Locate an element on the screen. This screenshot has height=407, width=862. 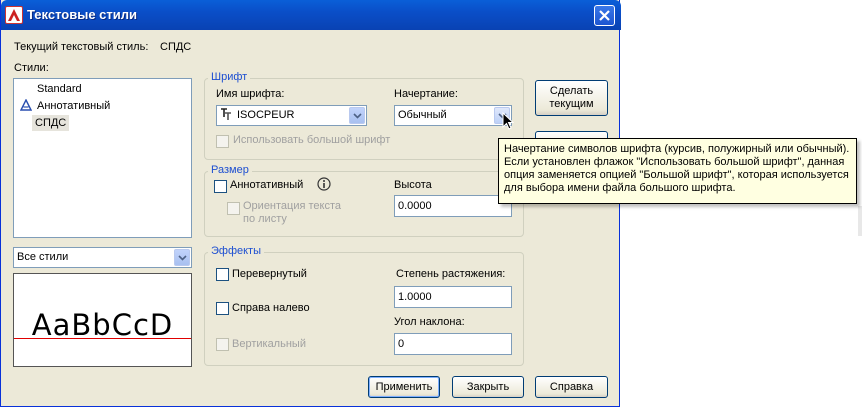
width-factor-label: Степень растяжения: is located at coordinates (451, 274).